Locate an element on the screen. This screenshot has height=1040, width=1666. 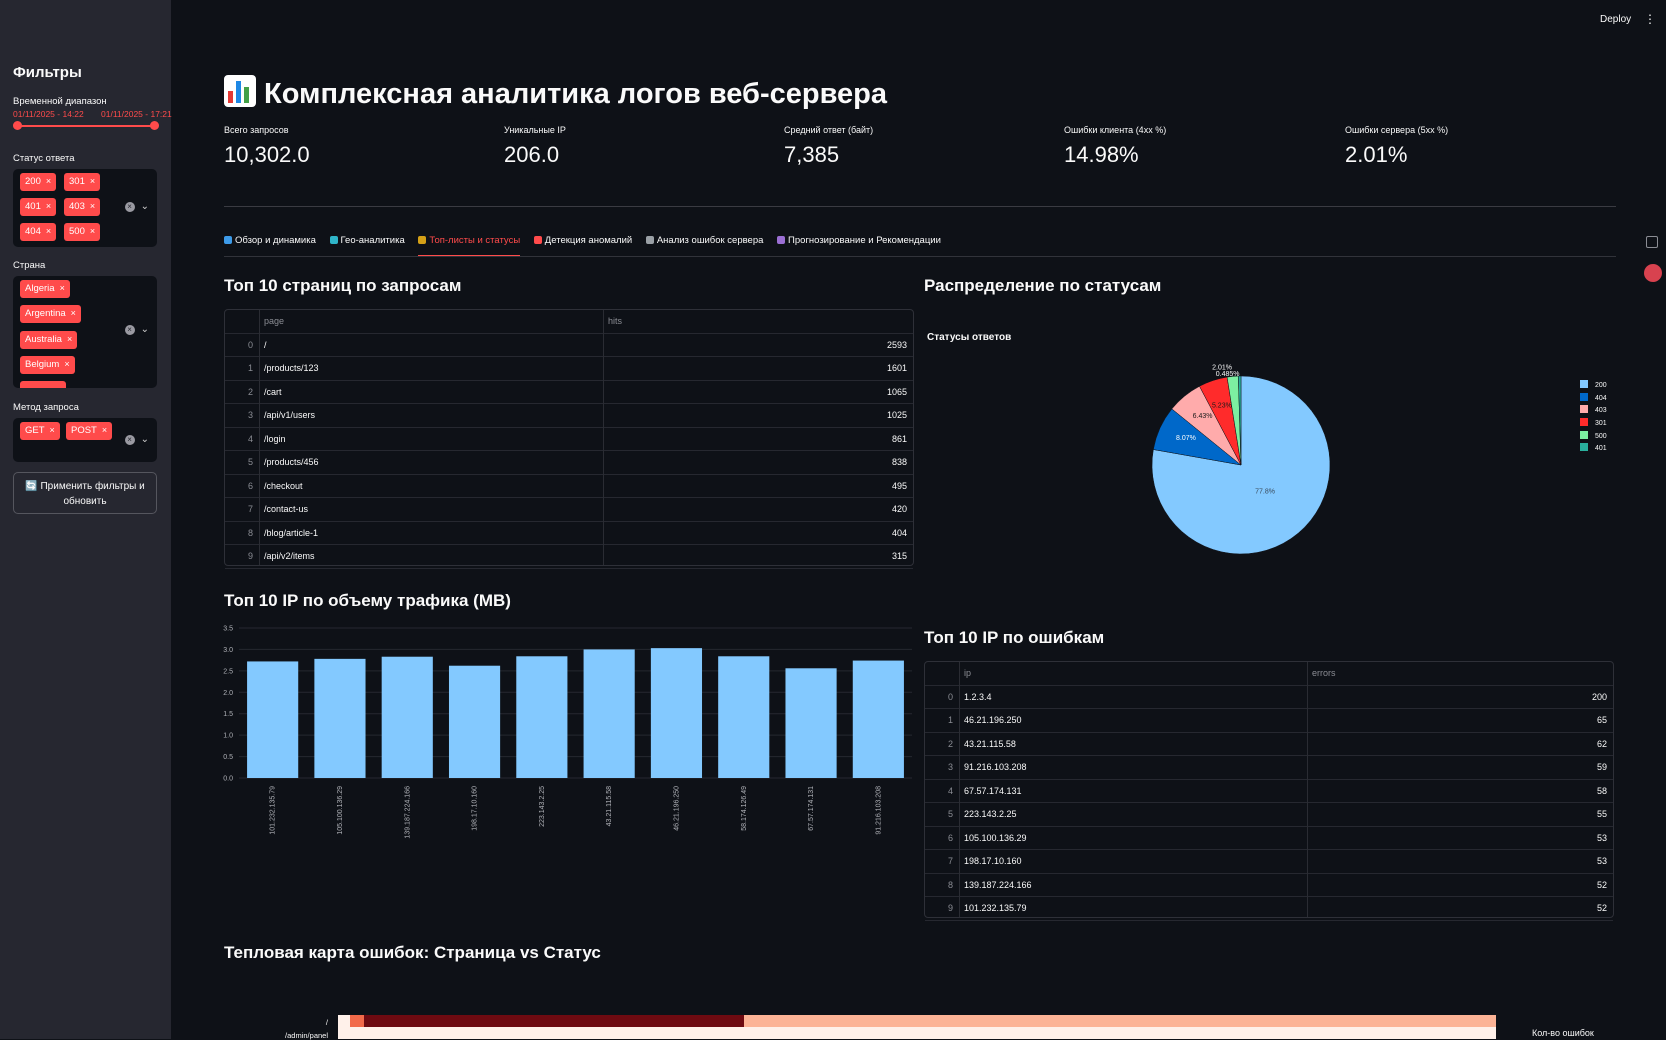
legend-item: 403 is located at coordinates (1593, 411).